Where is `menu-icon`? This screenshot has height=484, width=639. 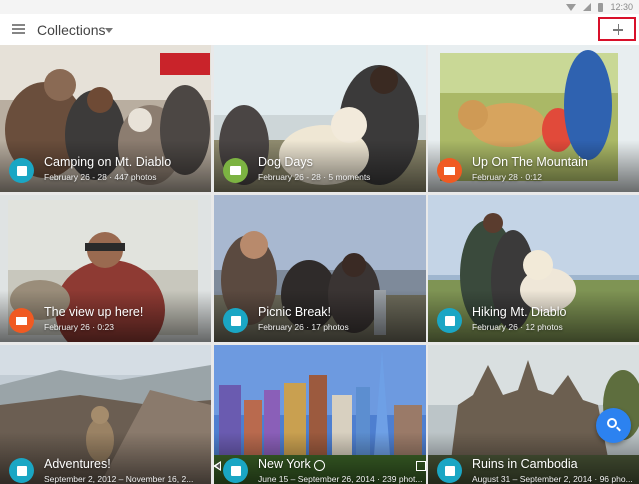 menu-icon is located at coordinates (18, 29).